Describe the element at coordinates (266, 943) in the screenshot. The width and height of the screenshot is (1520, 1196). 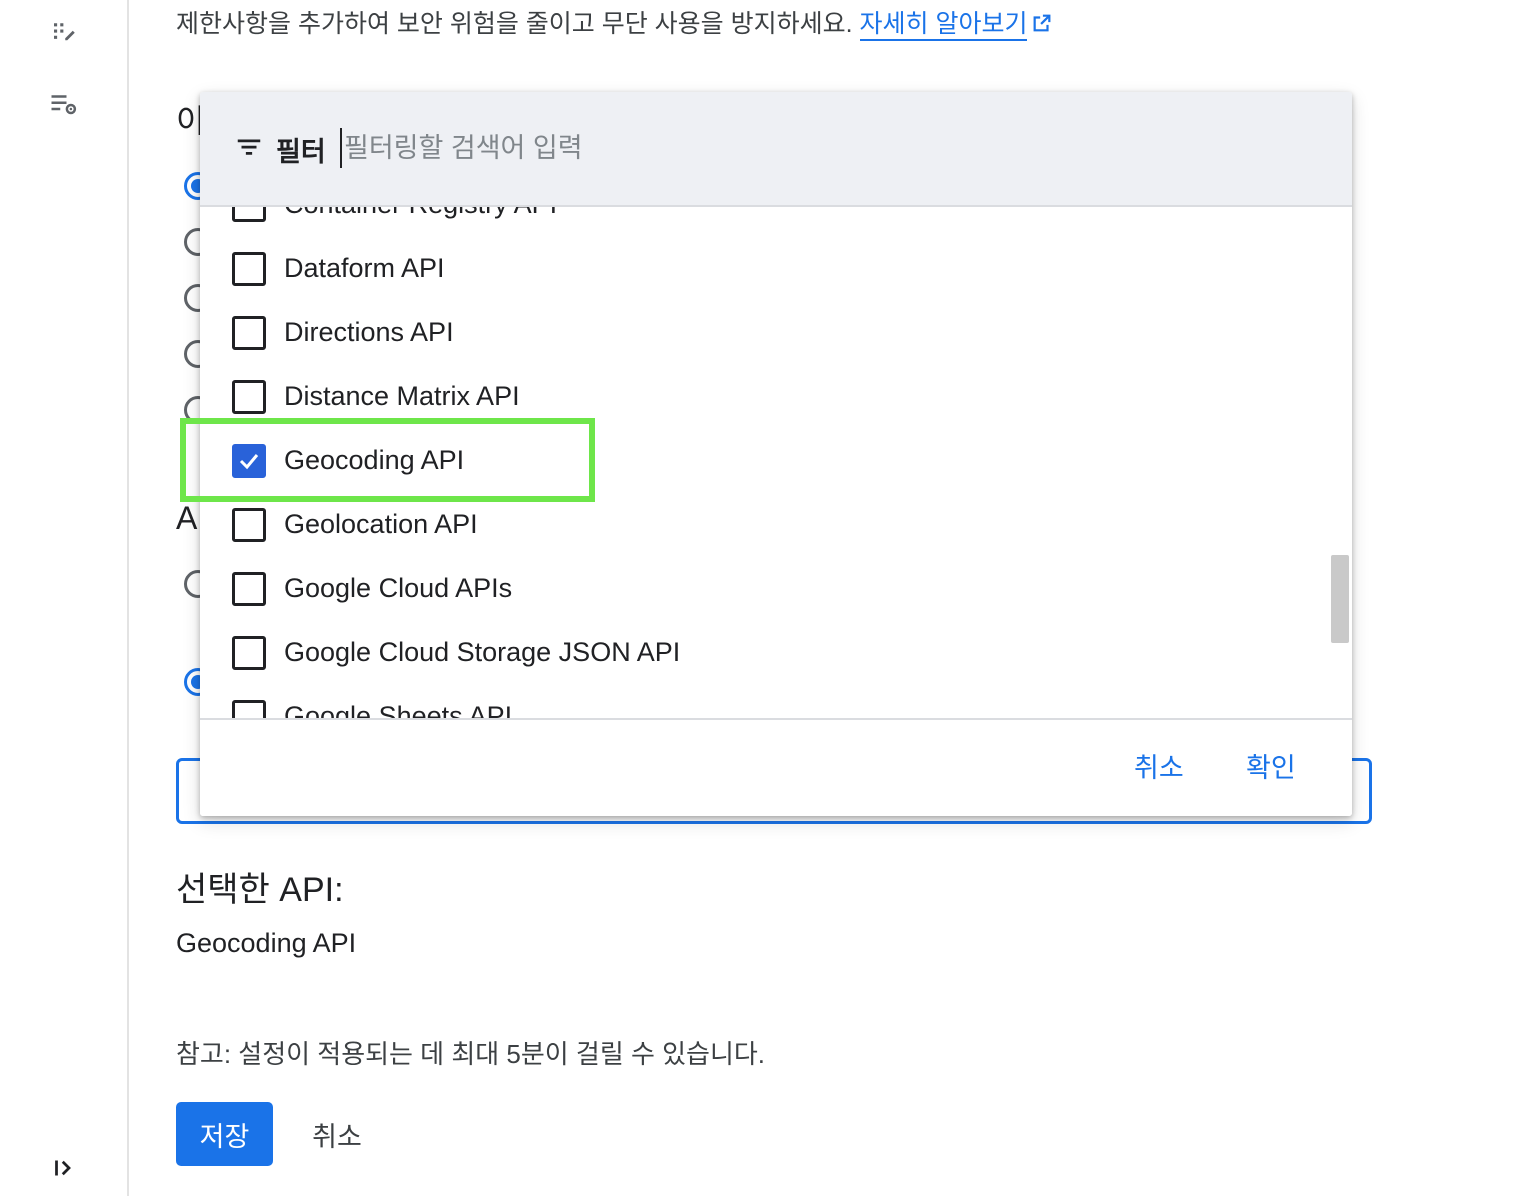
I see `selected-api-value: Geocoding API` at that location.